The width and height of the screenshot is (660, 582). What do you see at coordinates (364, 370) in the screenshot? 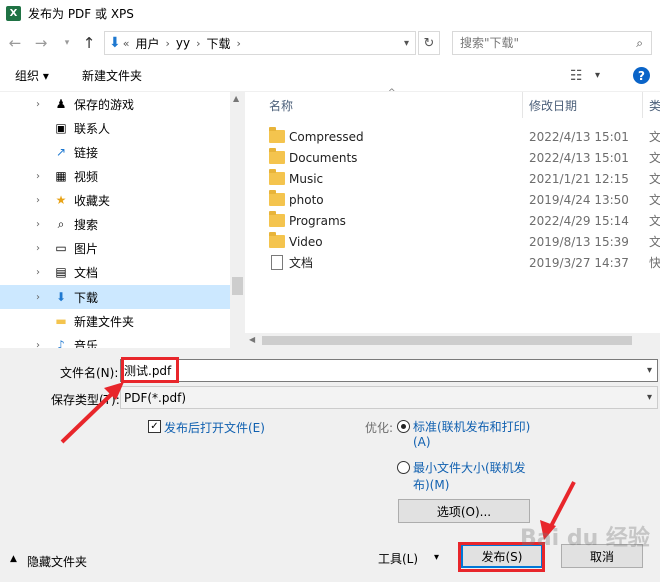
I see `filename-input` at bounding box center [364, 370].